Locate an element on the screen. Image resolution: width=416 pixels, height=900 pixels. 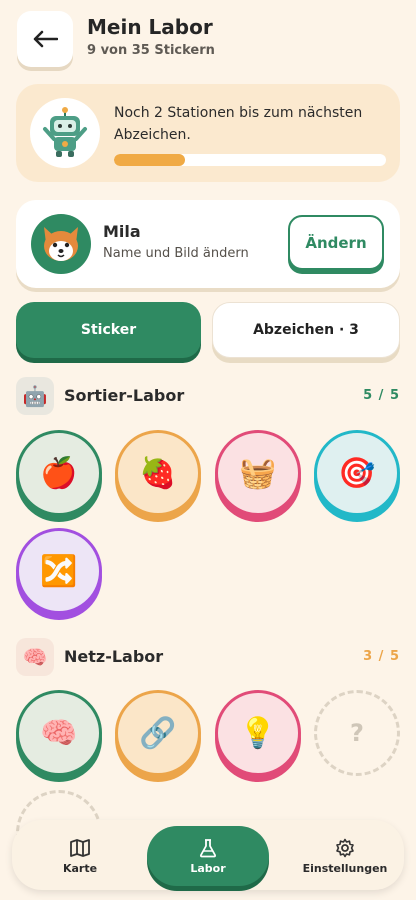
sticker-link: 🔗 is located at coordinates (158, 733).